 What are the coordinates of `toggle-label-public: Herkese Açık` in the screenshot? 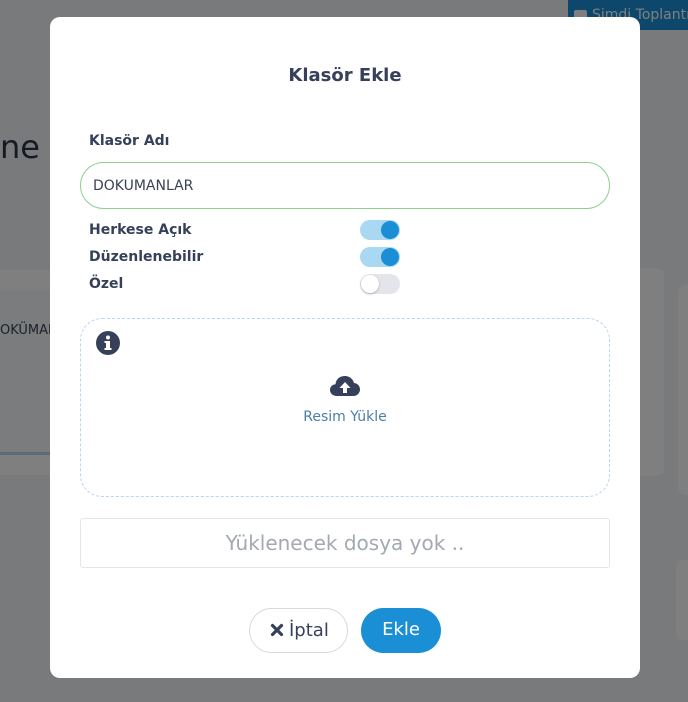 It's located at (140, 230).